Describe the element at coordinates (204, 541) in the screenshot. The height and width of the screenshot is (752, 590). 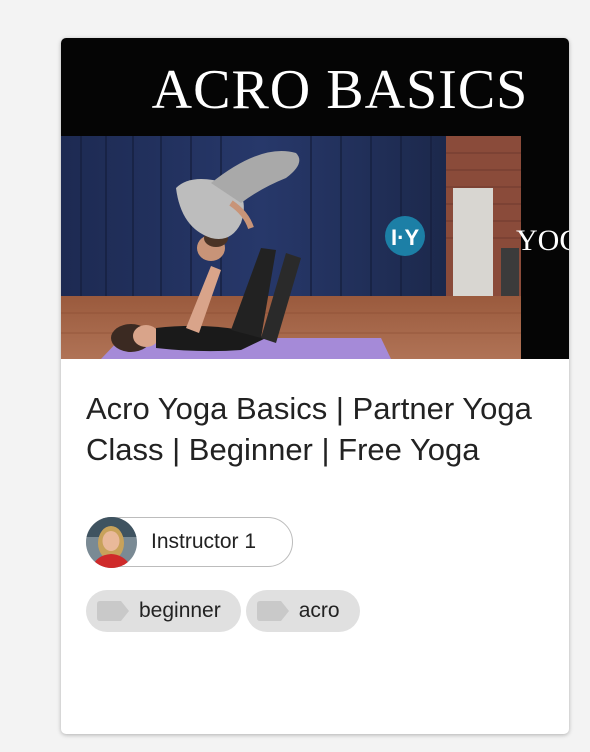
I see `instructor-name: Instructor 1` at that location.